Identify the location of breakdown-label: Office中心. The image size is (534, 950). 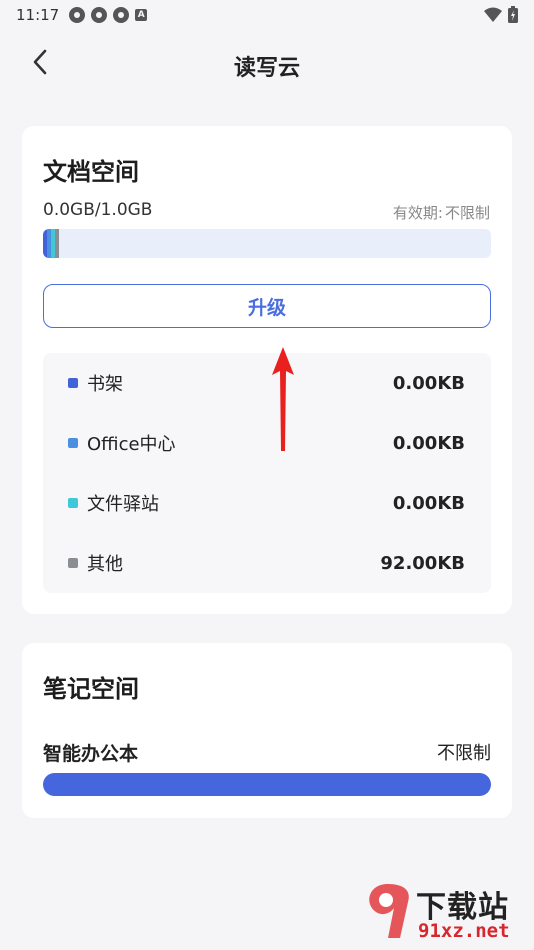
(131, 444).